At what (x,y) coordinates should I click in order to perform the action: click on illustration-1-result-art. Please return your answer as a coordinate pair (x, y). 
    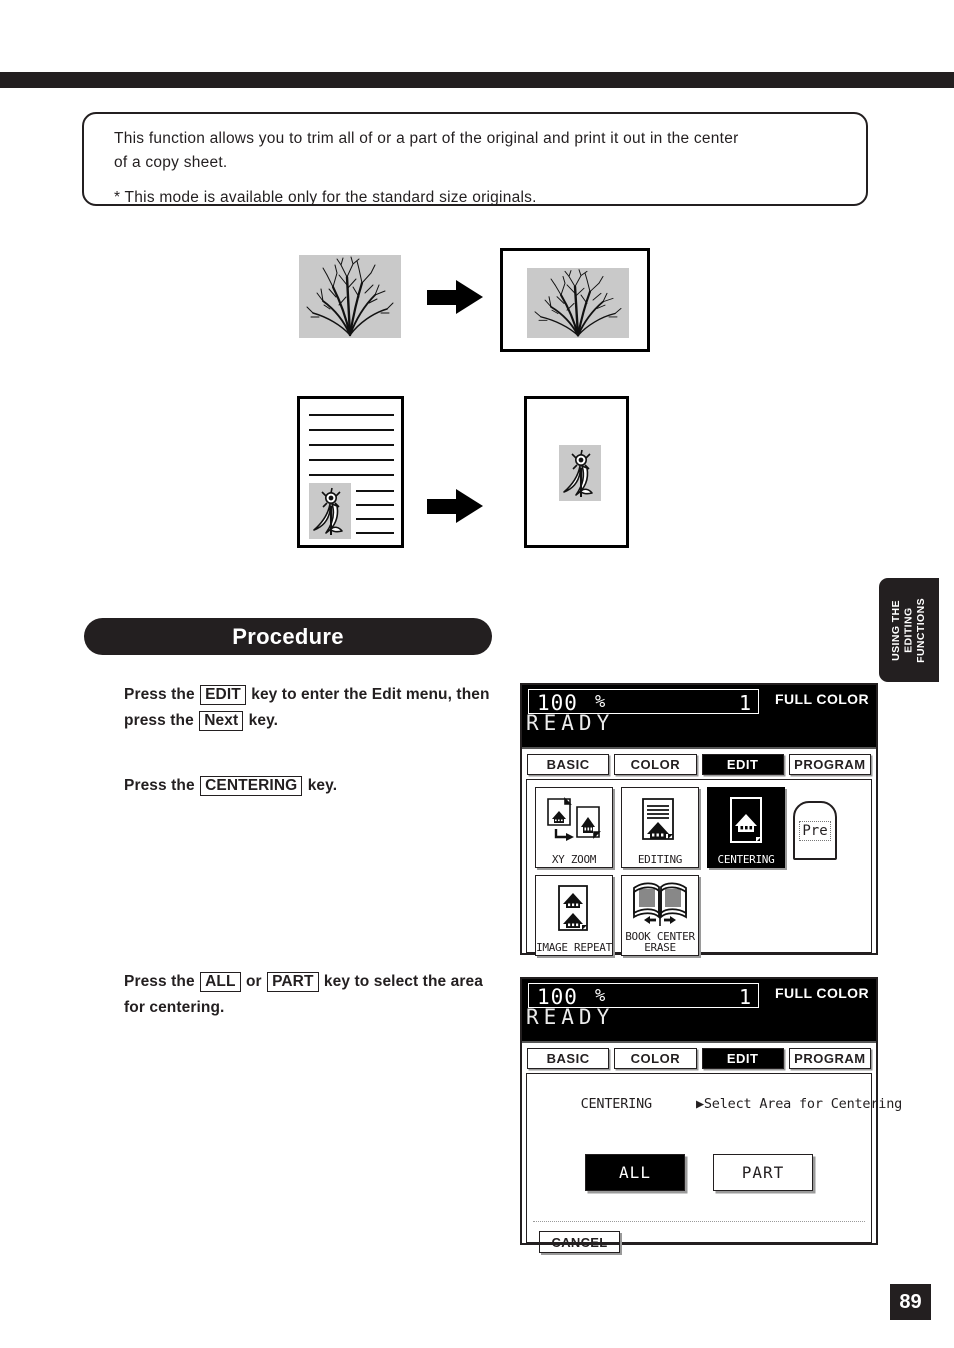
    Looking at the image, I should click on (578, 303).